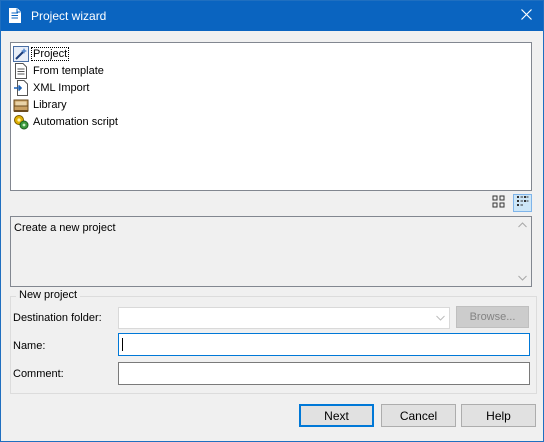 Image resolution: width=544 pixels, height=442 pixels. I want to click on destination-folder-label: Destination folder:, so click(57, 318).